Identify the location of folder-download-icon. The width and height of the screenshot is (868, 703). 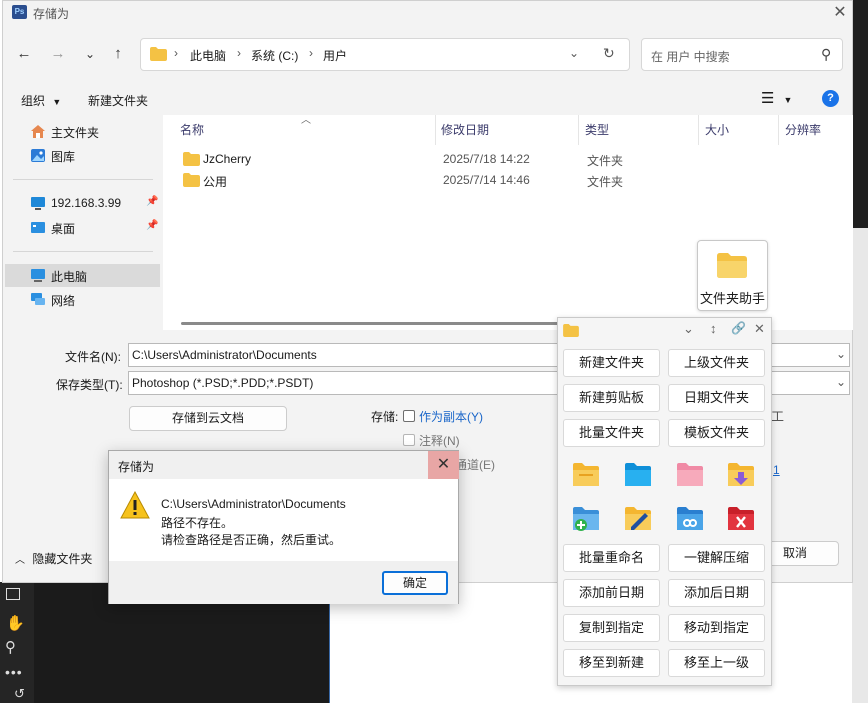
(741, 474).